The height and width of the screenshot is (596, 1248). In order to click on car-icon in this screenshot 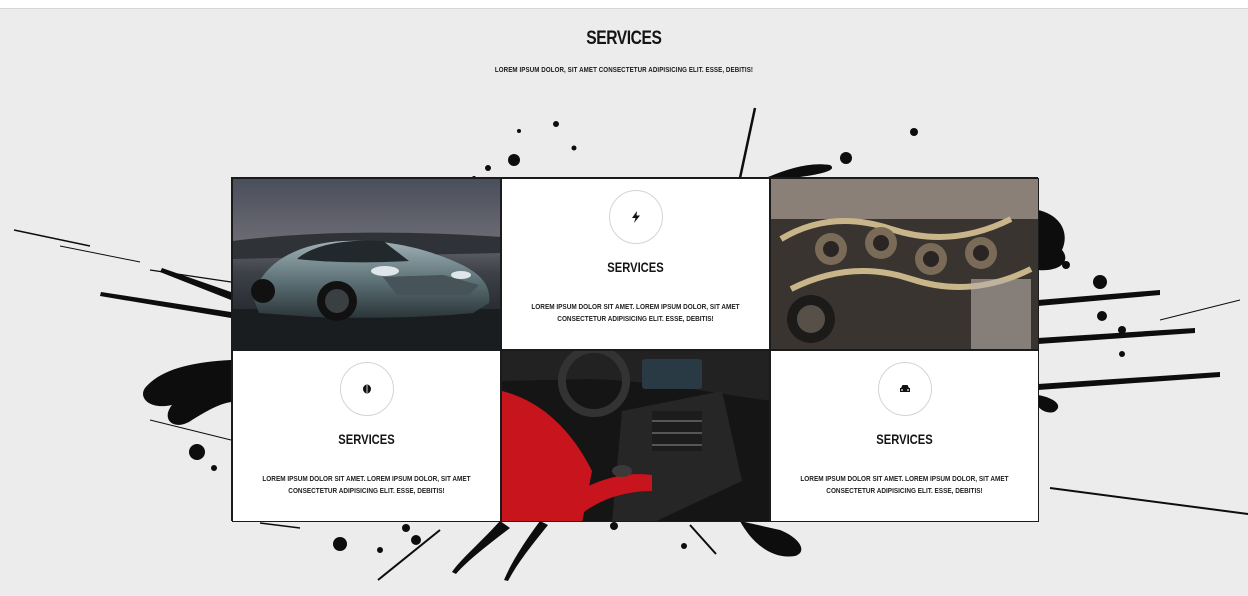, I will do `click(904, 389)`.